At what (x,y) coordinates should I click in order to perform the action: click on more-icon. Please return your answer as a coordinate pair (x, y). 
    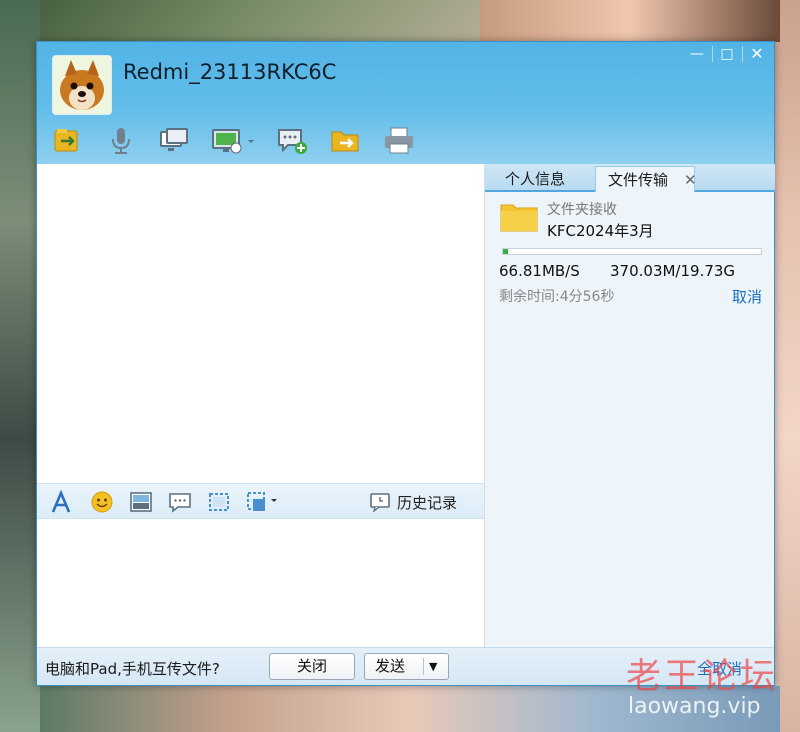
    Looking at the image, I should click on (263, 502).